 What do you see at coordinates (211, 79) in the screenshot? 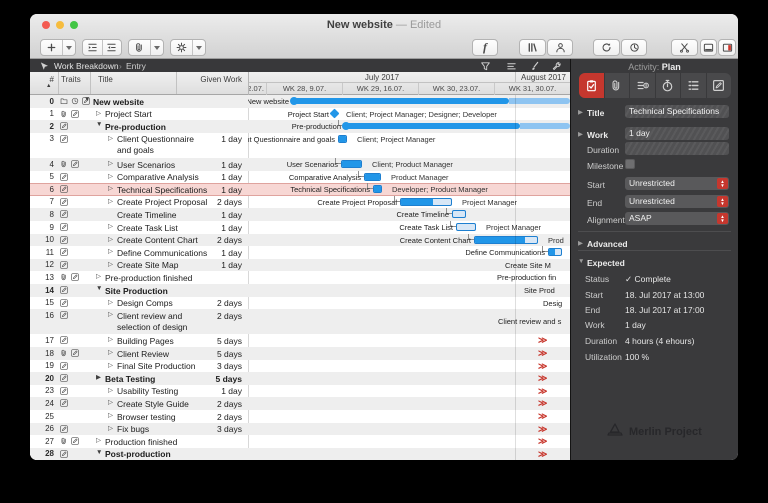
I see `column-given-work: Given Work` at bounding box center [211, 79].